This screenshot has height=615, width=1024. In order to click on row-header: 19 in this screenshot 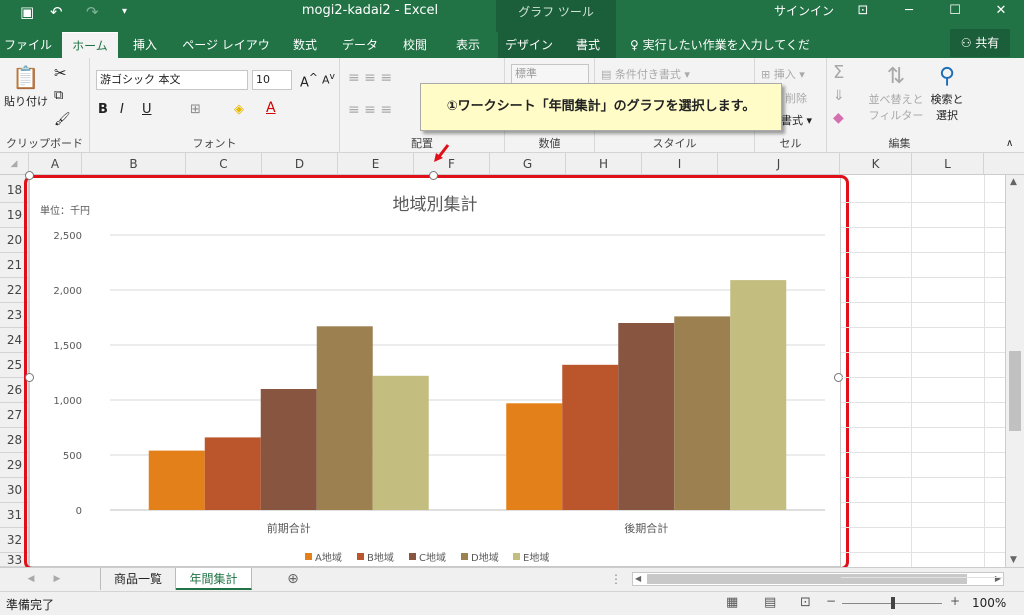, I will do `click(14, 215)`.